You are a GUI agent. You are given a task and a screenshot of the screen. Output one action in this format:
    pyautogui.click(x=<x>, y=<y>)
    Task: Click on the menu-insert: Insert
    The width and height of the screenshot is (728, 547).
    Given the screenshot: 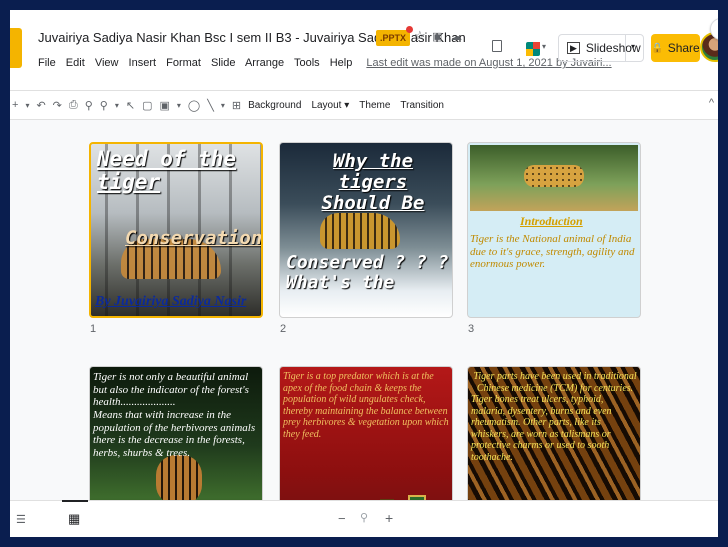 What is the action you would take?
    pyautogui.click(x=143, y=63)
    